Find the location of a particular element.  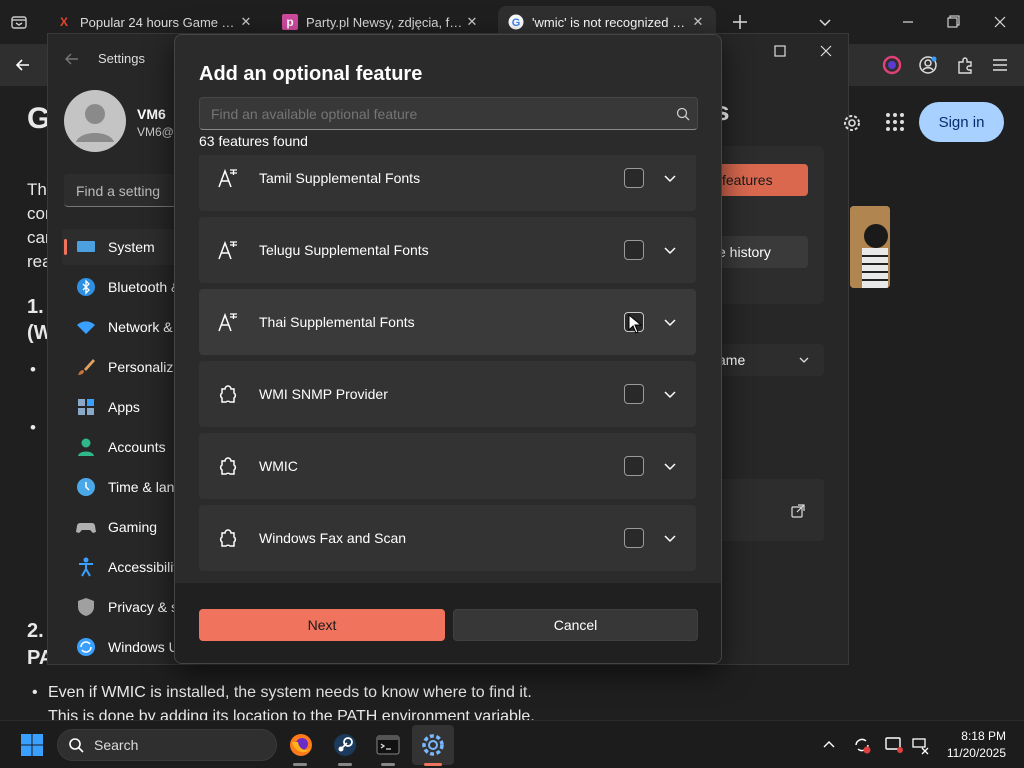

tab-list-chevron-icon is located at coordinates (825, 22).